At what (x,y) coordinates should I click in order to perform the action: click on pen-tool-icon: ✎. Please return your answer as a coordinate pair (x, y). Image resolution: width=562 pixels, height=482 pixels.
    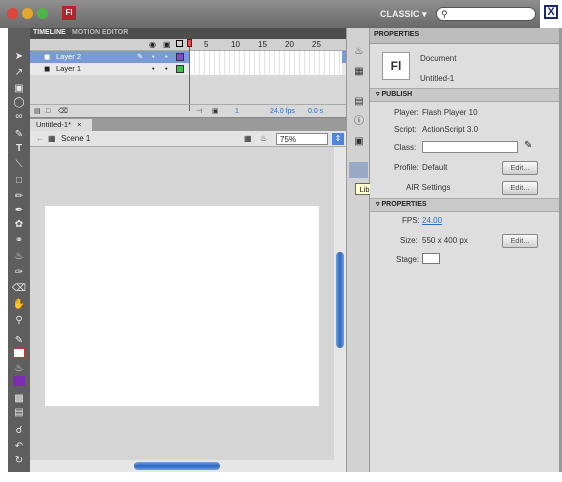
    Looking at the image, I should click on (19, 134).